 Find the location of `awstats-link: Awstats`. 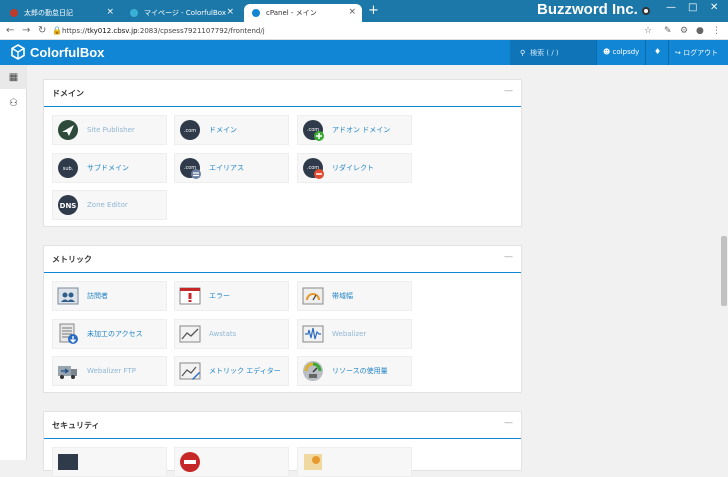

awstats-link: Awstats is located at coordinates (231, 334).